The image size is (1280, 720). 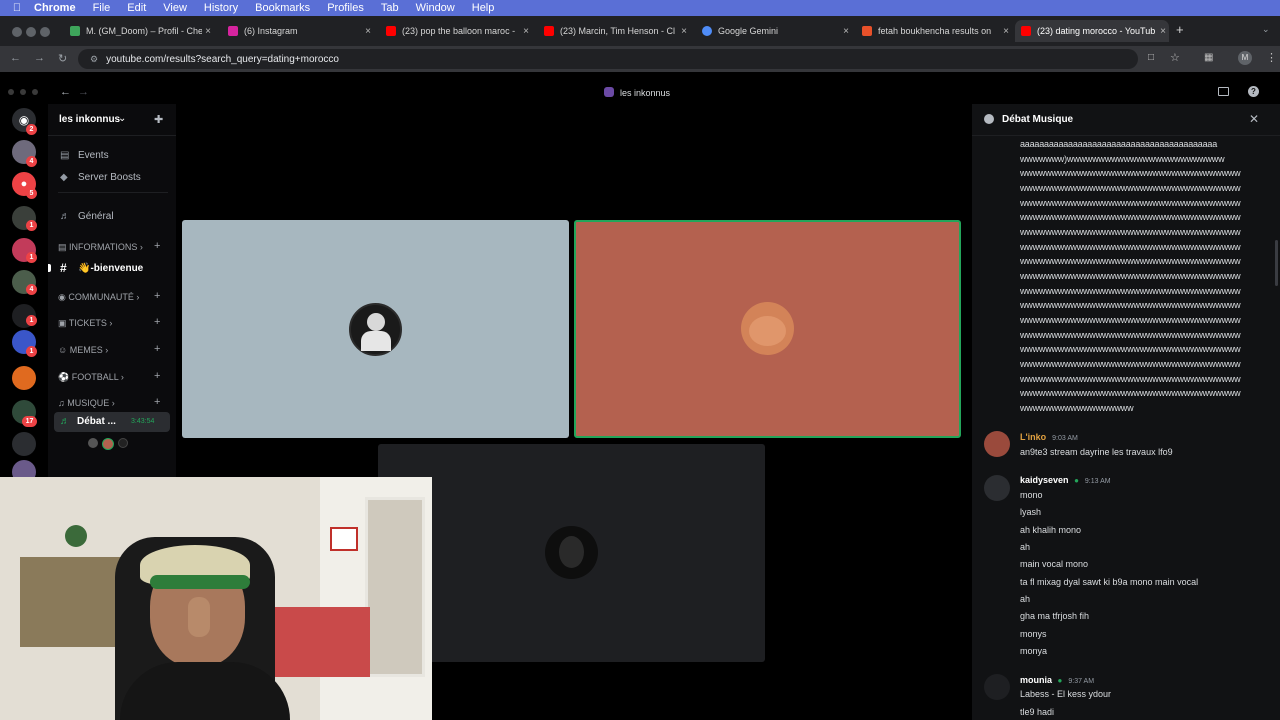 What do you see at coordinates (483, 8) in the screenshot?
I see `menu-help: Help` at bounding box center [483, 8].